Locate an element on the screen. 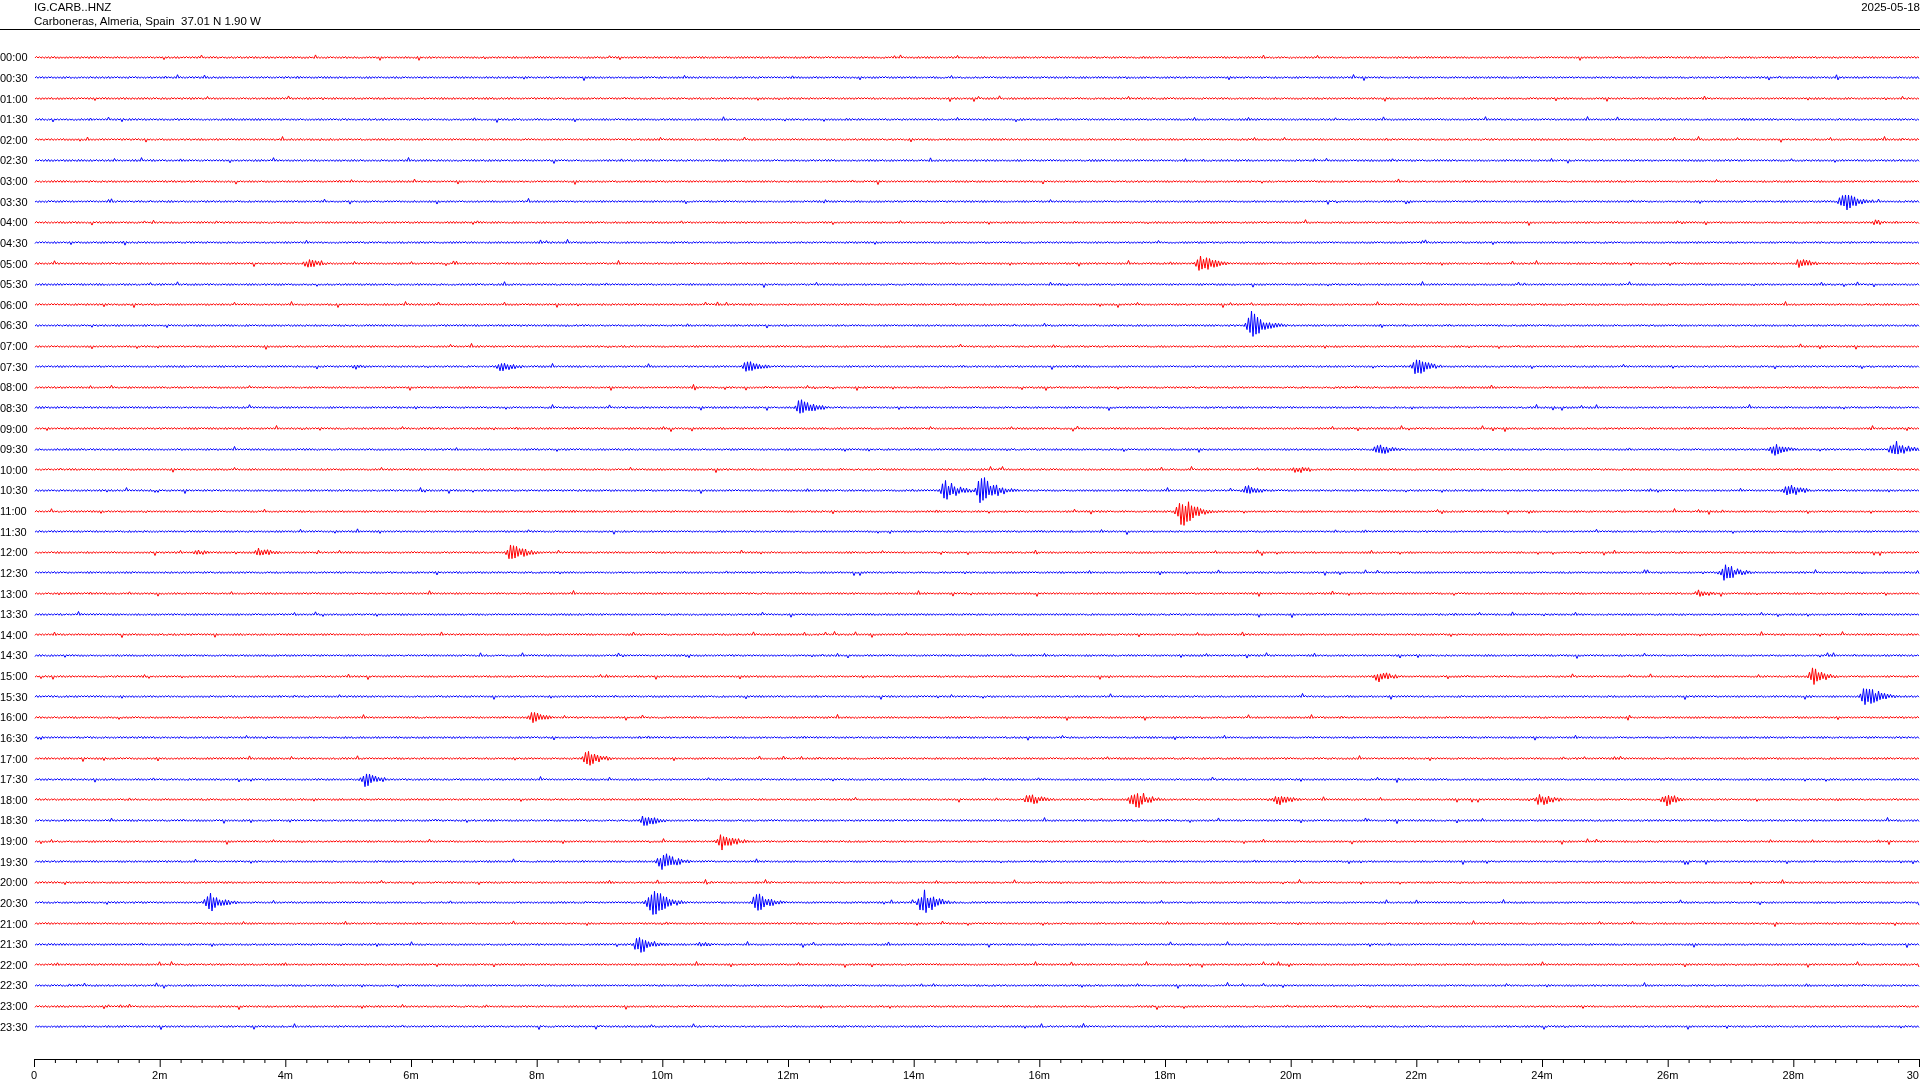 This screenshot has width=1920, height=1080. time-label: 08:30 is located at coordinates (14, 407).